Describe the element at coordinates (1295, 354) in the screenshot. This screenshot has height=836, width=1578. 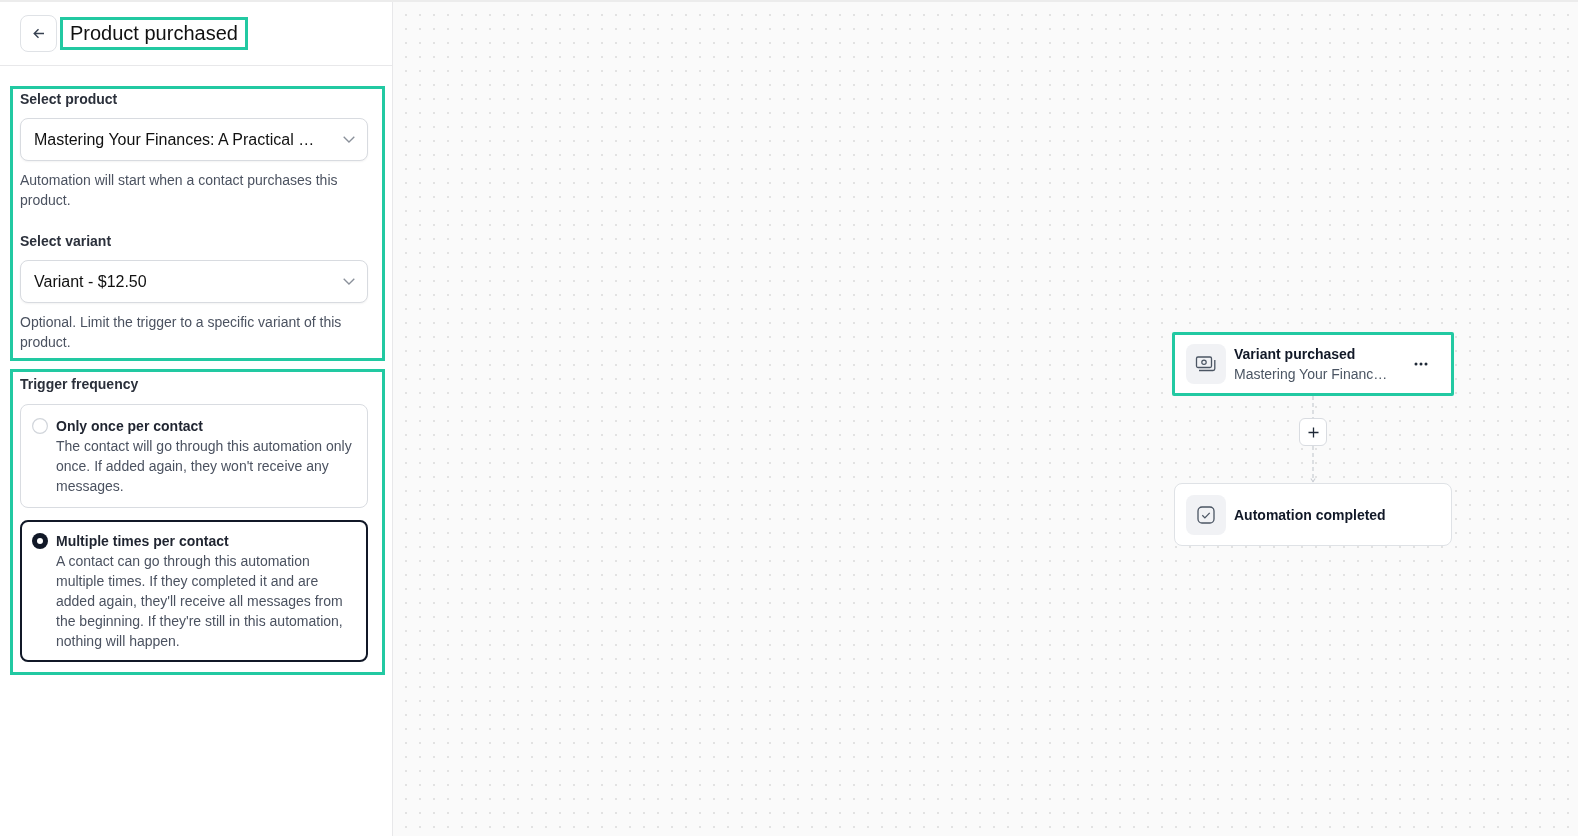
I see `node-title: Variant purchased` at that location.